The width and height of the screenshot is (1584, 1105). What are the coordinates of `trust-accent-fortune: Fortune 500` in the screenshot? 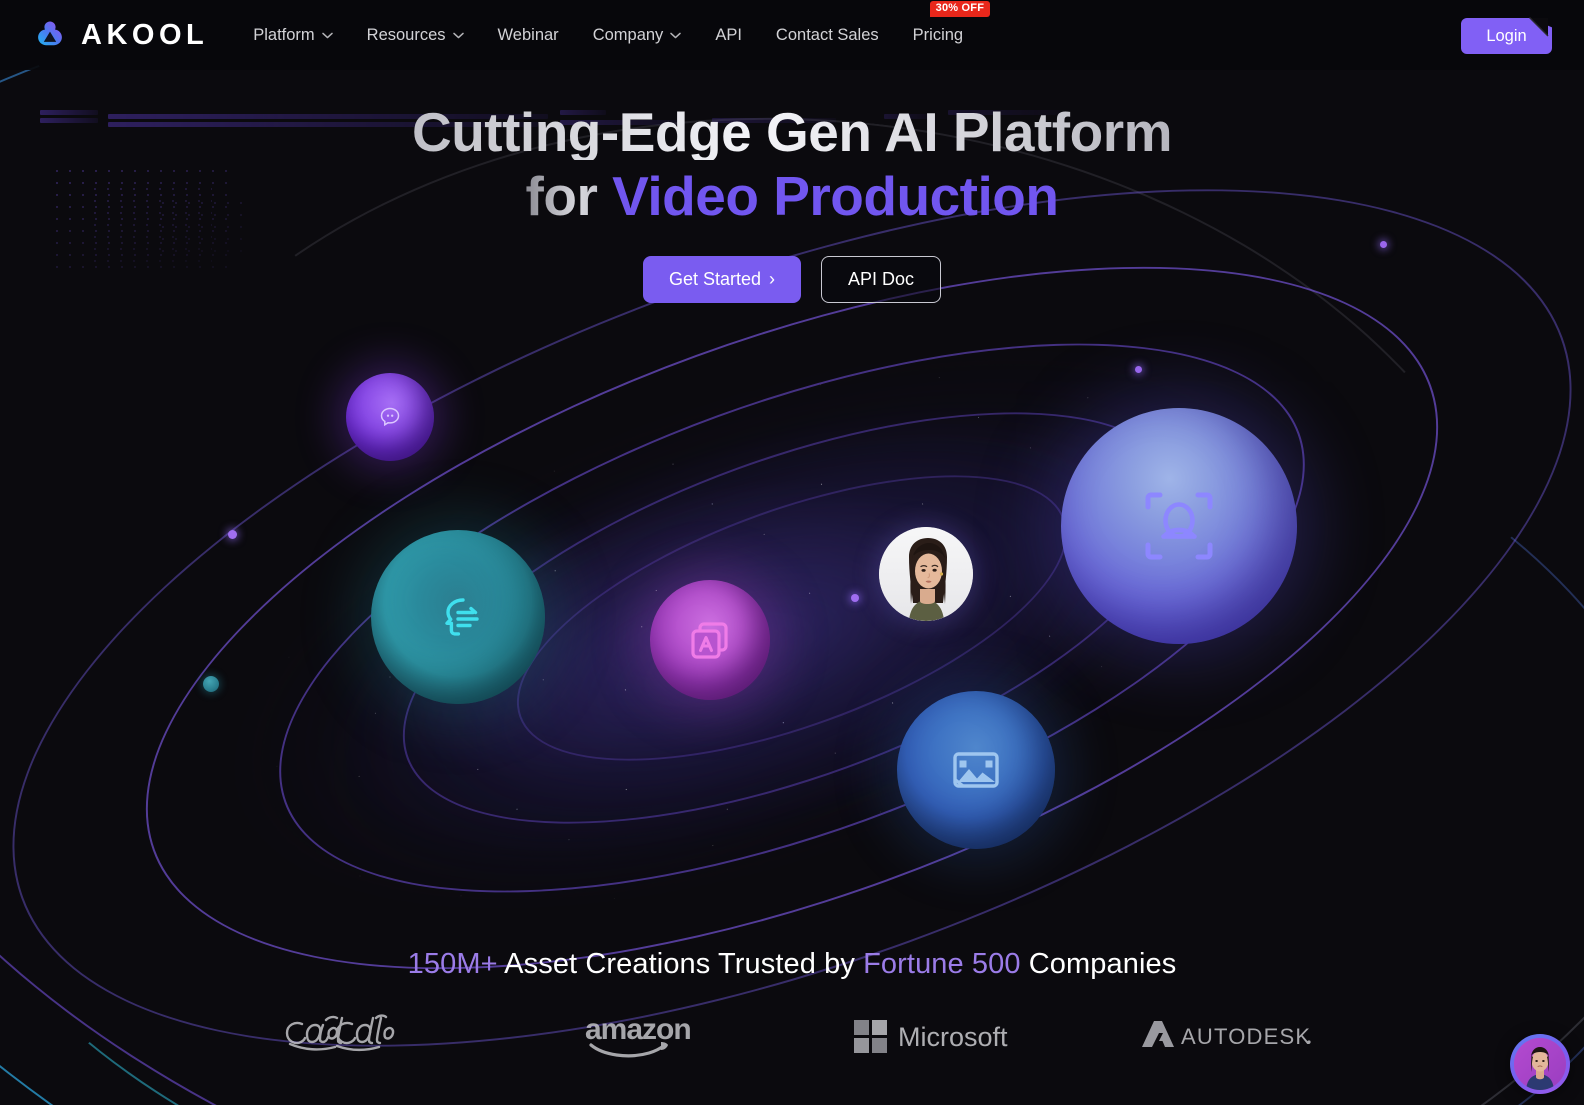 It's located at (942, 964).